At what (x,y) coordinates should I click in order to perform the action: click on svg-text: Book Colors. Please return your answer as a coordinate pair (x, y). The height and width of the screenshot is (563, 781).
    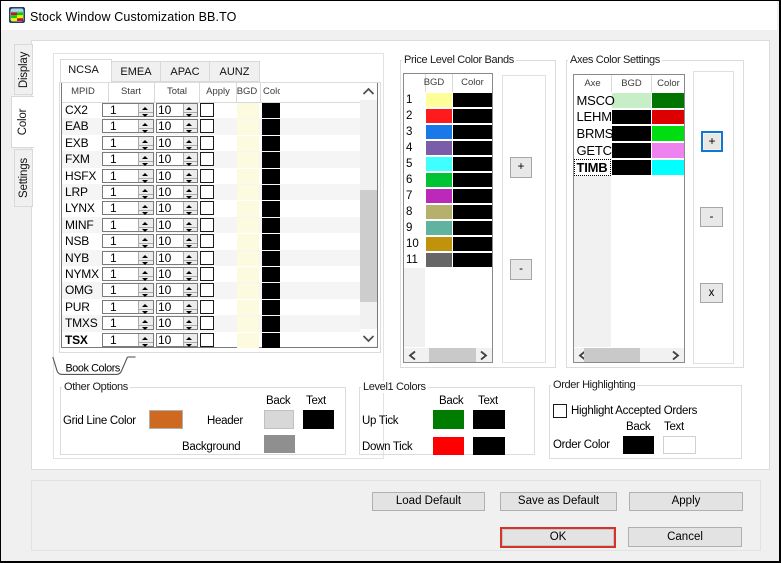
    Looking at the image, I should click on (93, 368).